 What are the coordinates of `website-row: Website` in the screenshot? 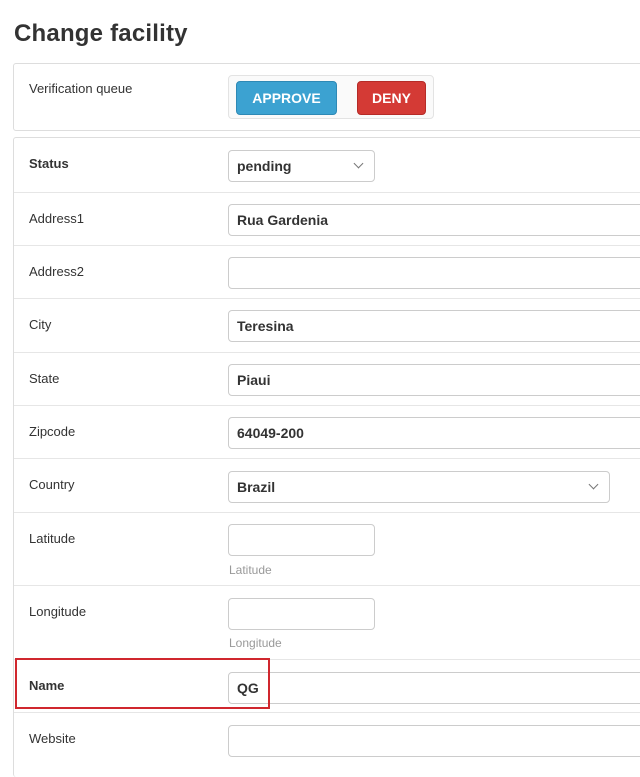 It's located at (327, 744).